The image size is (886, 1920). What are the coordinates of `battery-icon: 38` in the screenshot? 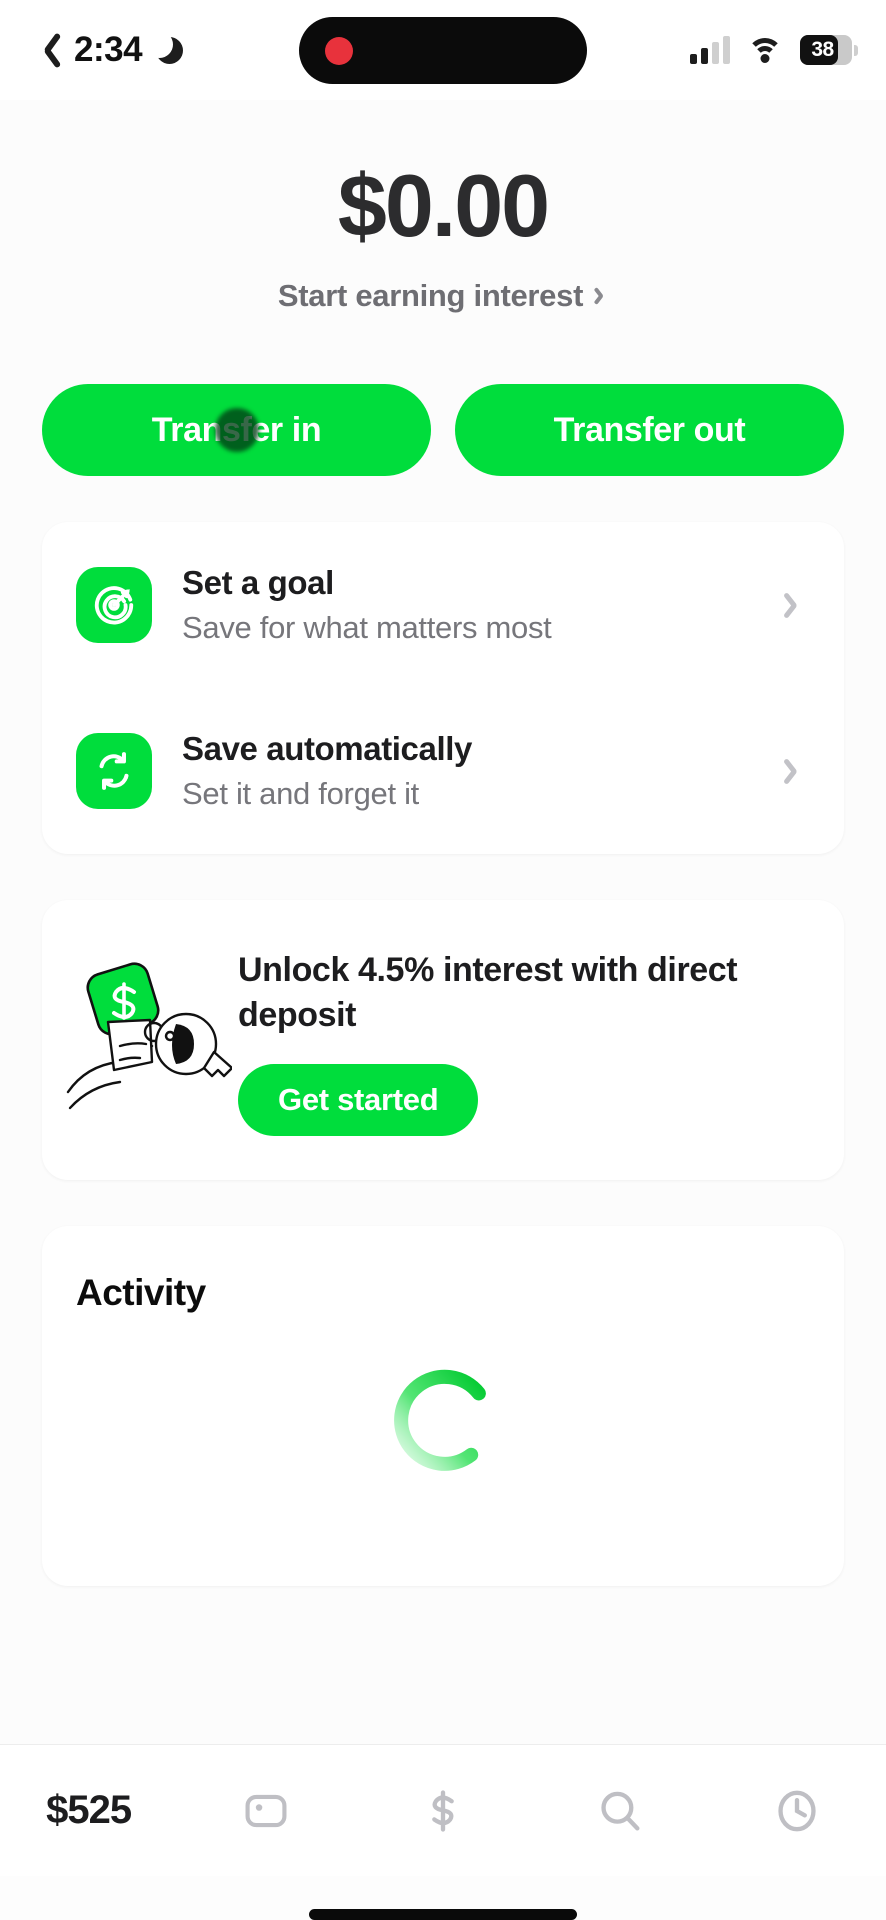 It's located at (829, 50).